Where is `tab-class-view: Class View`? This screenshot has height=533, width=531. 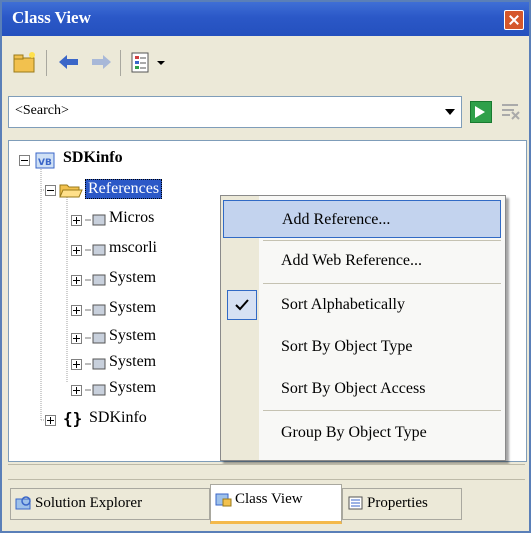
tab-class-view: Class View is located at coordinates (276, 504).